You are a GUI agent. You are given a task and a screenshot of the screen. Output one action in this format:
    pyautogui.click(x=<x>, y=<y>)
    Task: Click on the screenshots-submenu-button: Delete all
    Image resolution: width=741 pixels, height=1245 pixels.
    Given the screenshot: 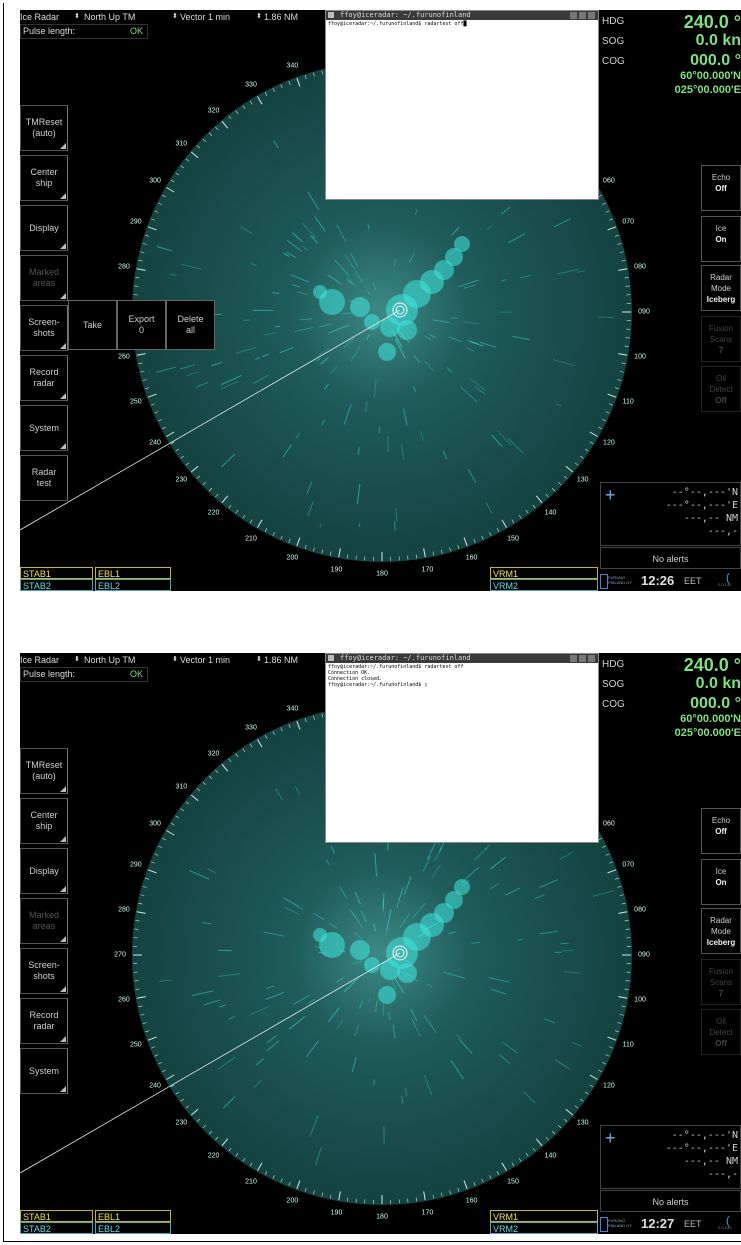 What is the action you would take?
    pyautogui.click(x=190, y=325)
    